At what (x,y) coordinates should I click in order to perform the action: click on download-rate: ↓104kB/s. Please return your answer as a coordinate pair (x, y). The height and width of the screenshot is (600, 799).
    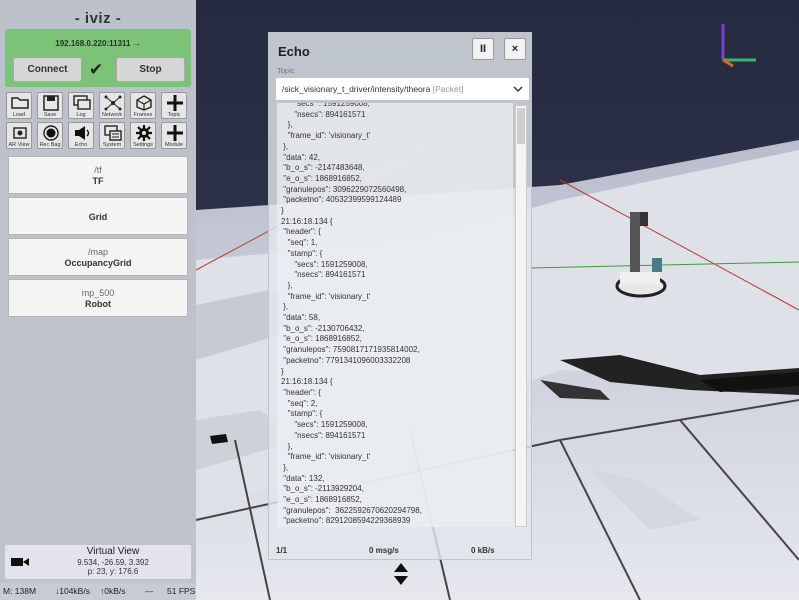
    Looking at the image, I should click on (72, 591).